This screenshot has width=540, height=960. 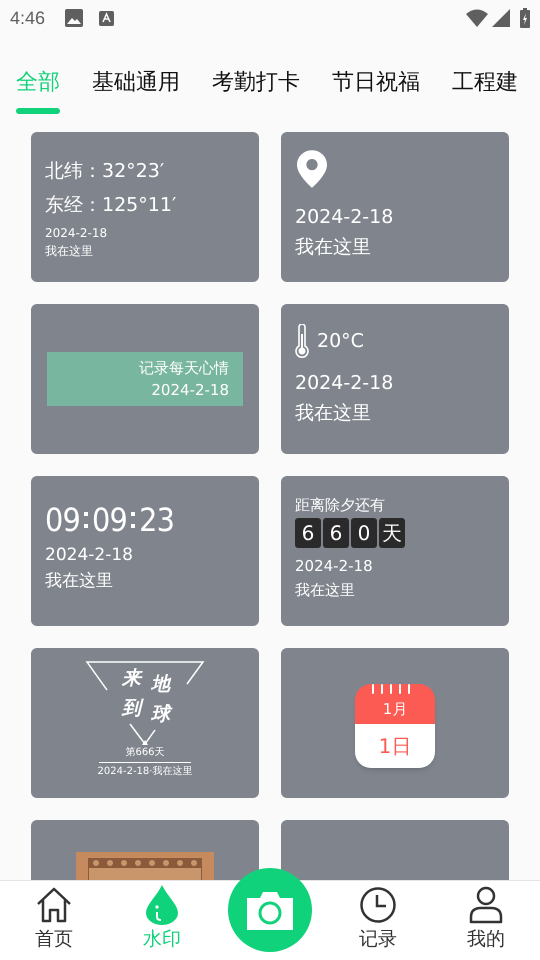 What do you see at coordinates (392, 533) in the screenshot?
I see `countdown-unit: 天` at bounding box center [392, 533].